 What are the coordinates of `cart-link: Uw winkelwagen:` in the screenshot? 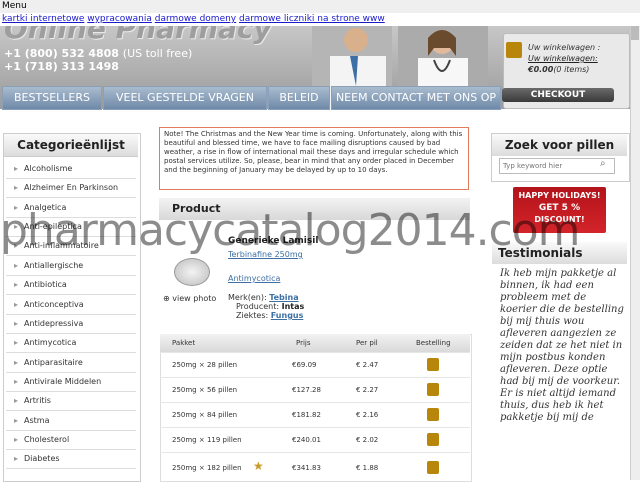 It's located at (563, 58).